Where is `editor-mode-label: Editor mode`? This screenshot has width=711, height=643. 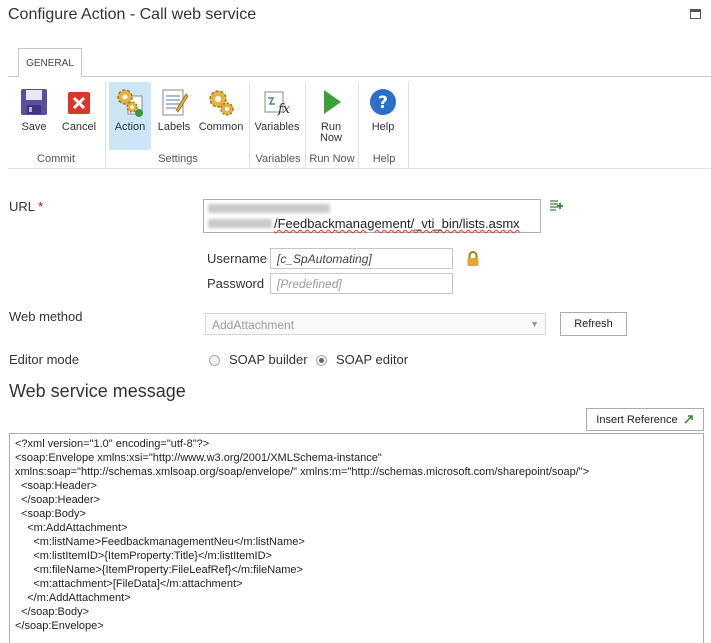 editor-mode-label: Editor mode is located at coordinates (44, 359).